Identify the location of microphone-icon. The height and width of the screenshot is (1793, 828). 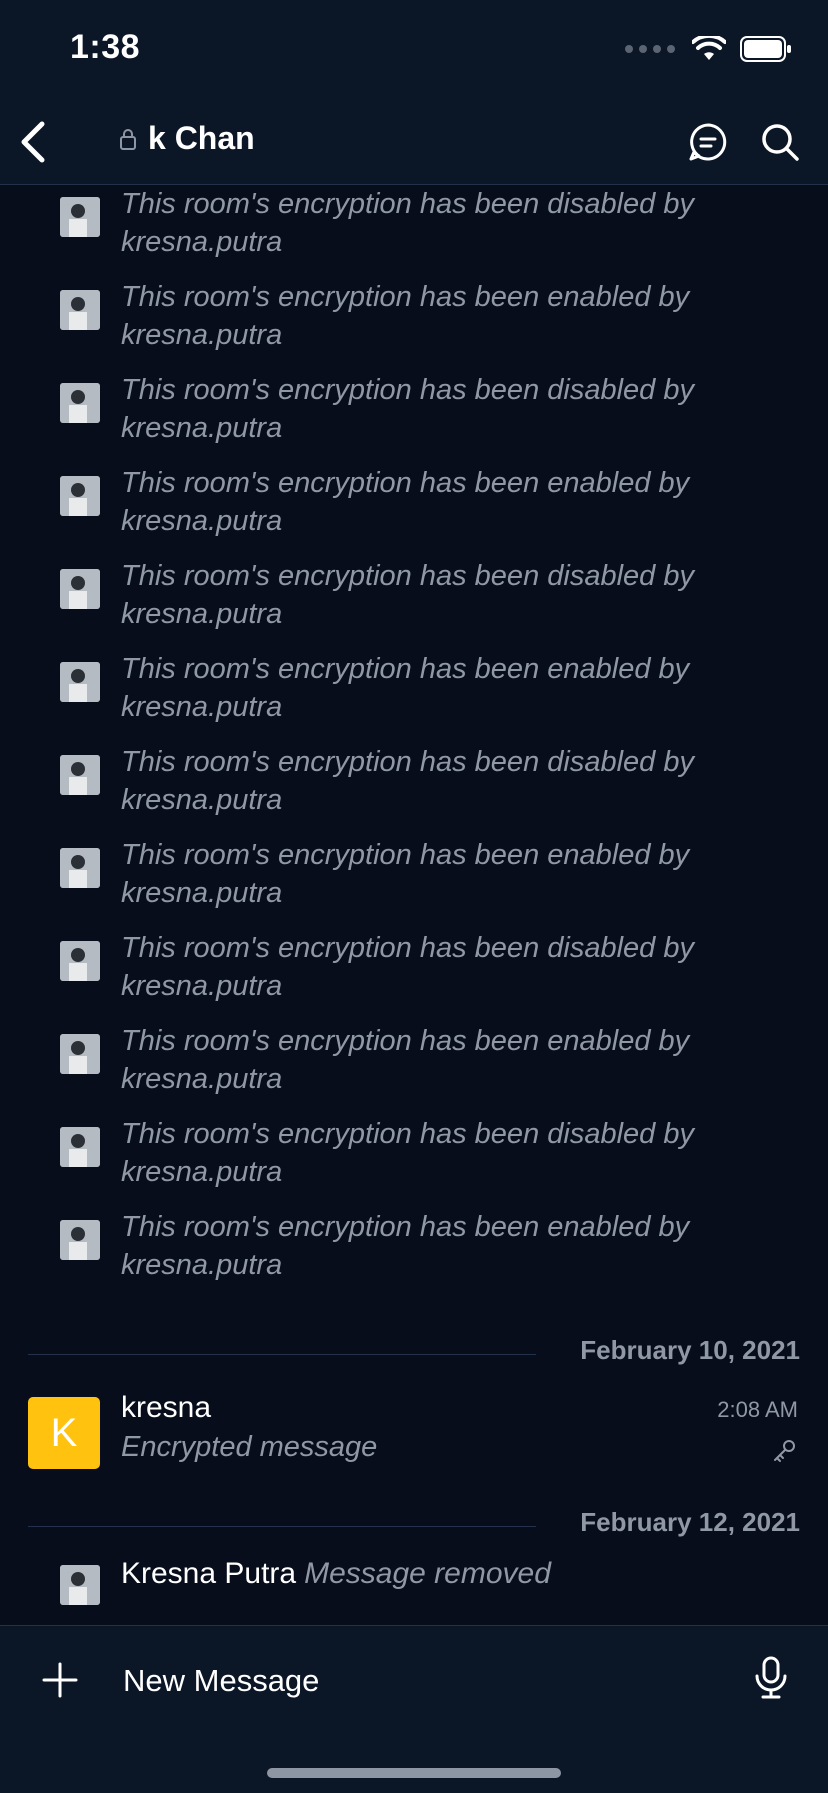
(771, 1677).